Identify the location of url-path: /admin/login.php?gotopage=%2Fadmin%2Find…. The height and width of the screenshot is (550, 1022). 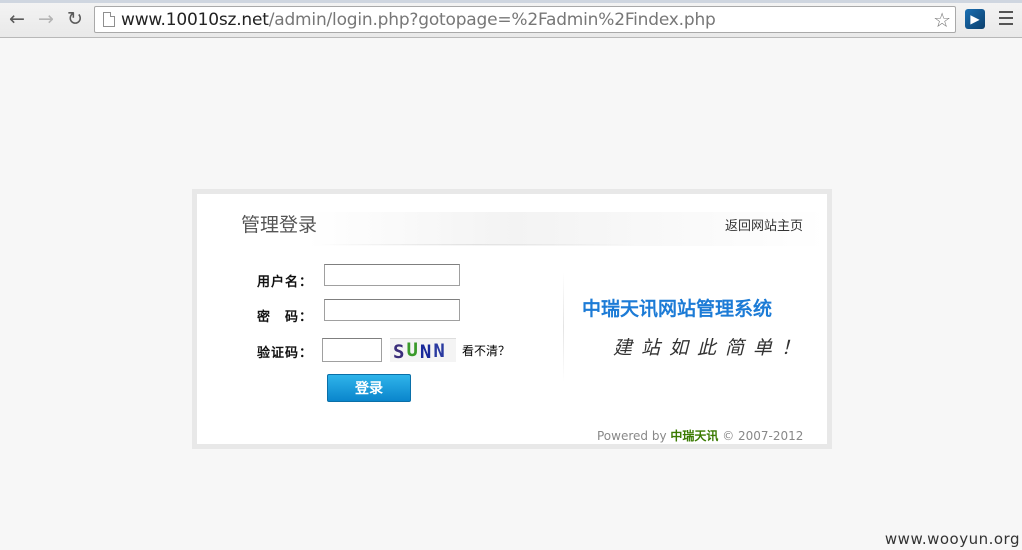
(492, 19).